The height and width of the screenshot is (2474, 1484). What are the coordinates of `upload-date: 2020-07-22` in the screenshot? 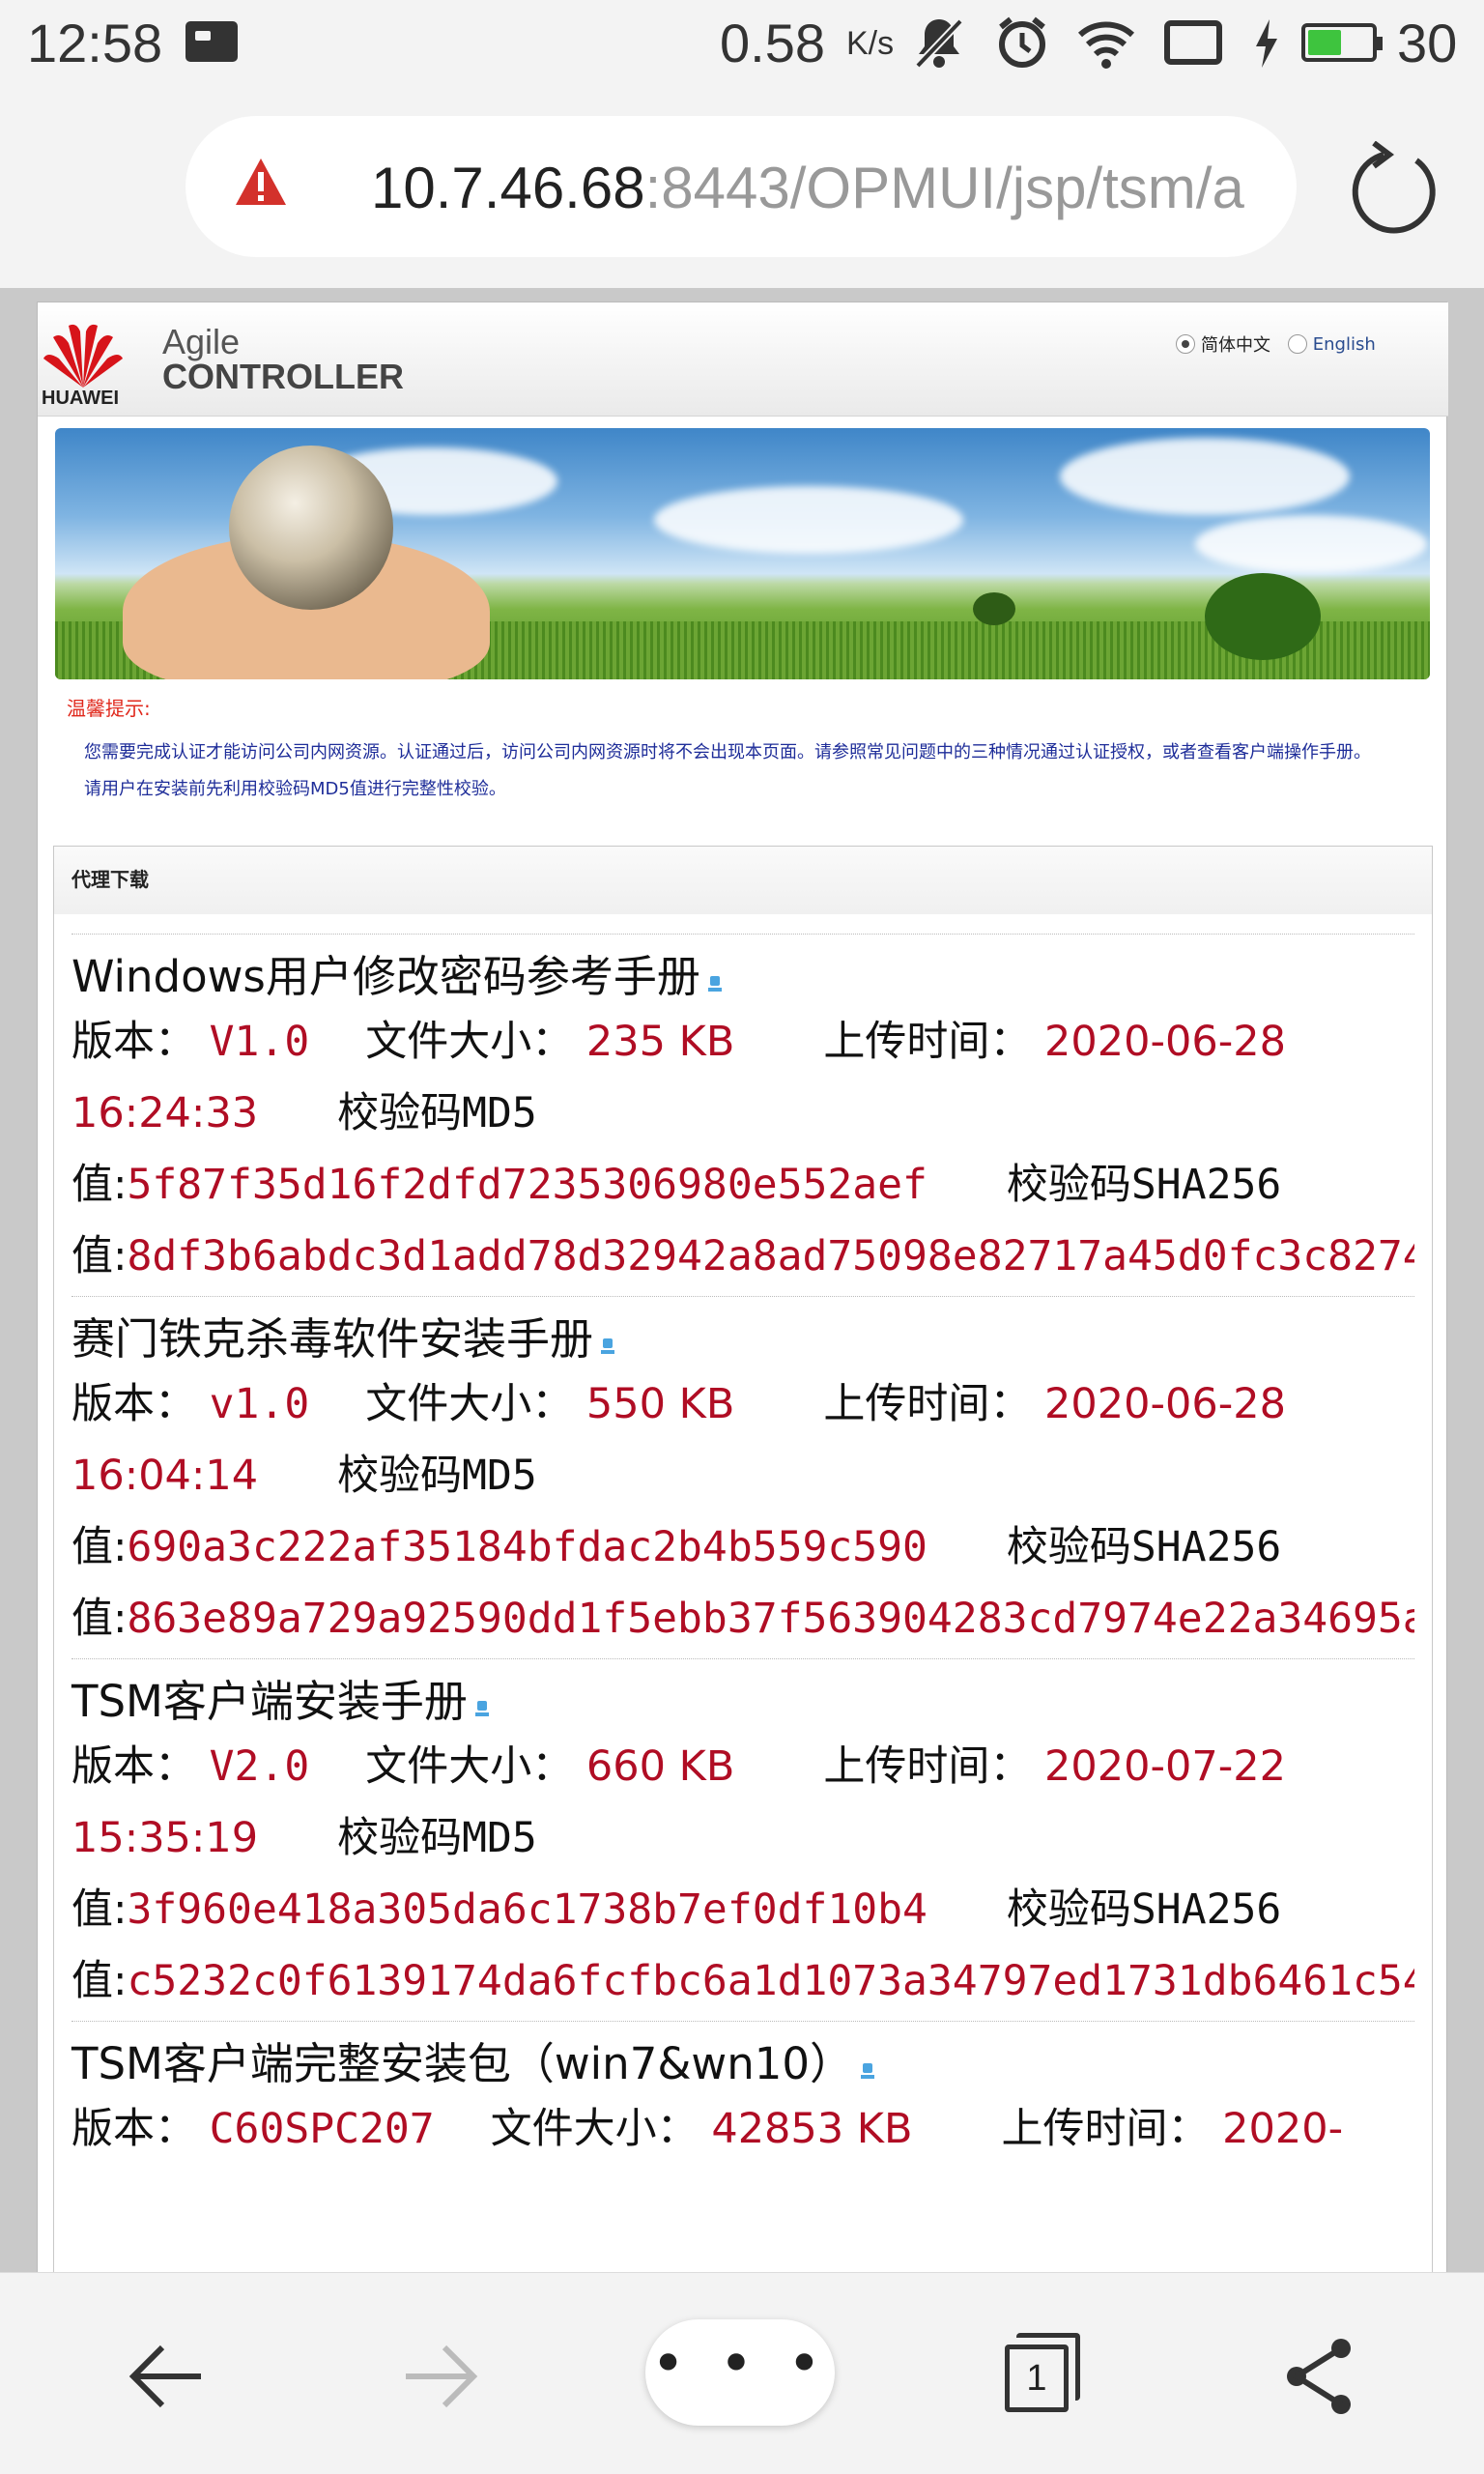 It's located at (1165, 1766).